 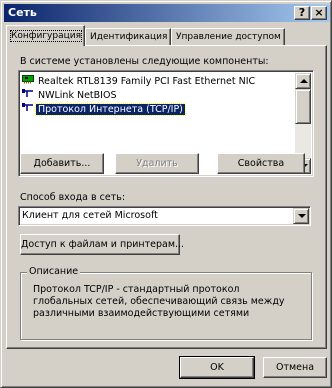 I want to click on remove-button: Удалить, so click(x=157, y=163).